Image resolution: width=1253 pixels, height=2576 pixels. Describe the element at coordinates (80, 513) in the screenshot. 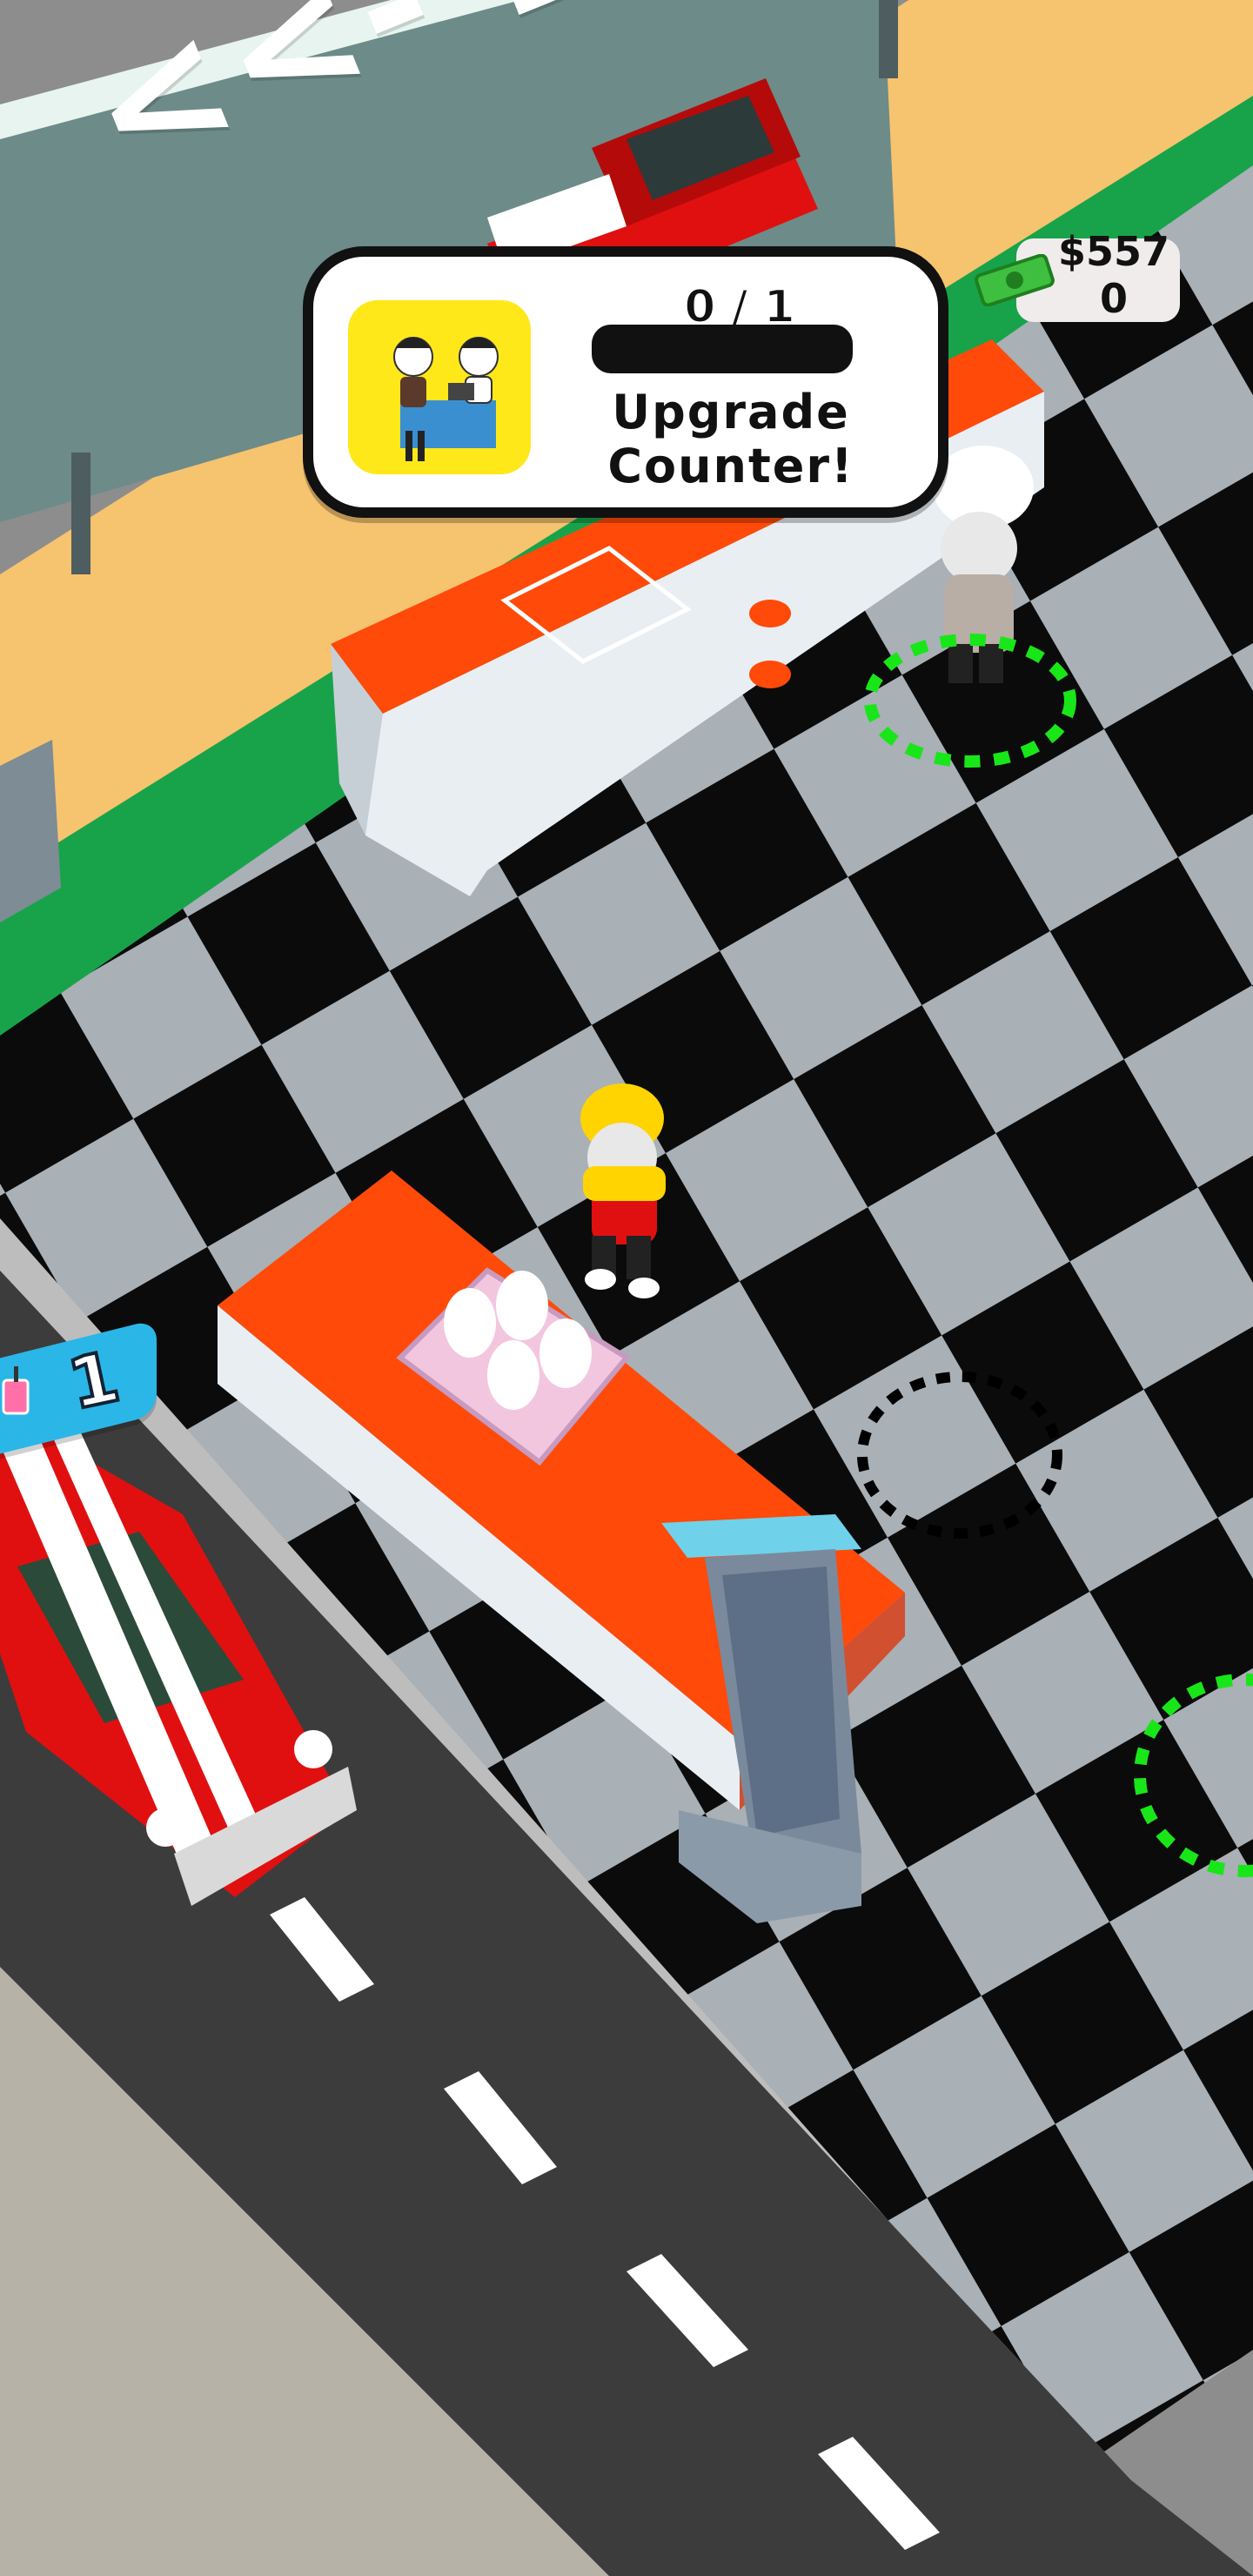

I see `sign-post-left` at that location.